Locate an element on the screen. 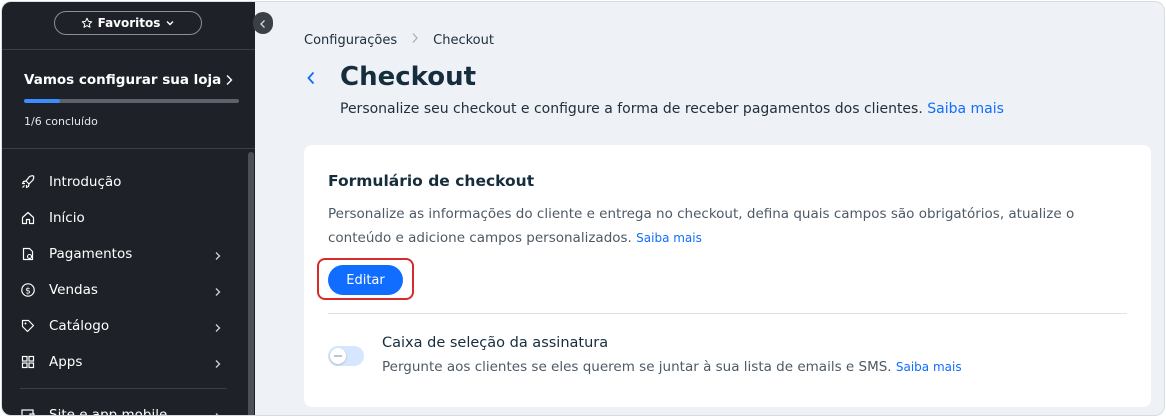 The image size is (1166, 417). sidebar-item-introducao: Introdução is located at coordinates (128, 182).